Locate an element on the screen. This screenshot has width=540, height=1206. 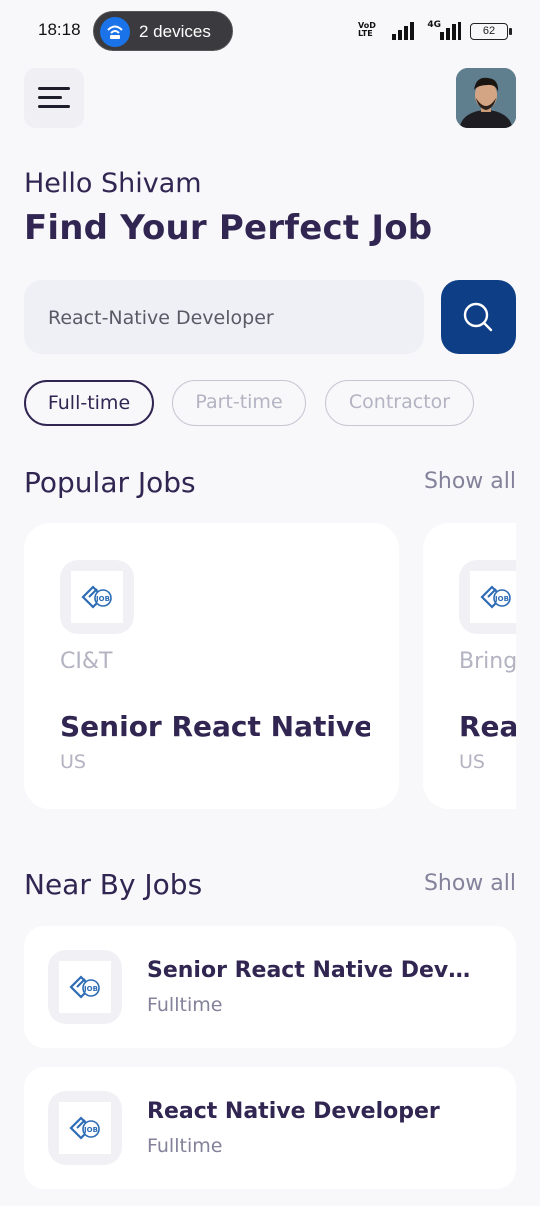
hotspot-icon is located at coordinates (115, 32).